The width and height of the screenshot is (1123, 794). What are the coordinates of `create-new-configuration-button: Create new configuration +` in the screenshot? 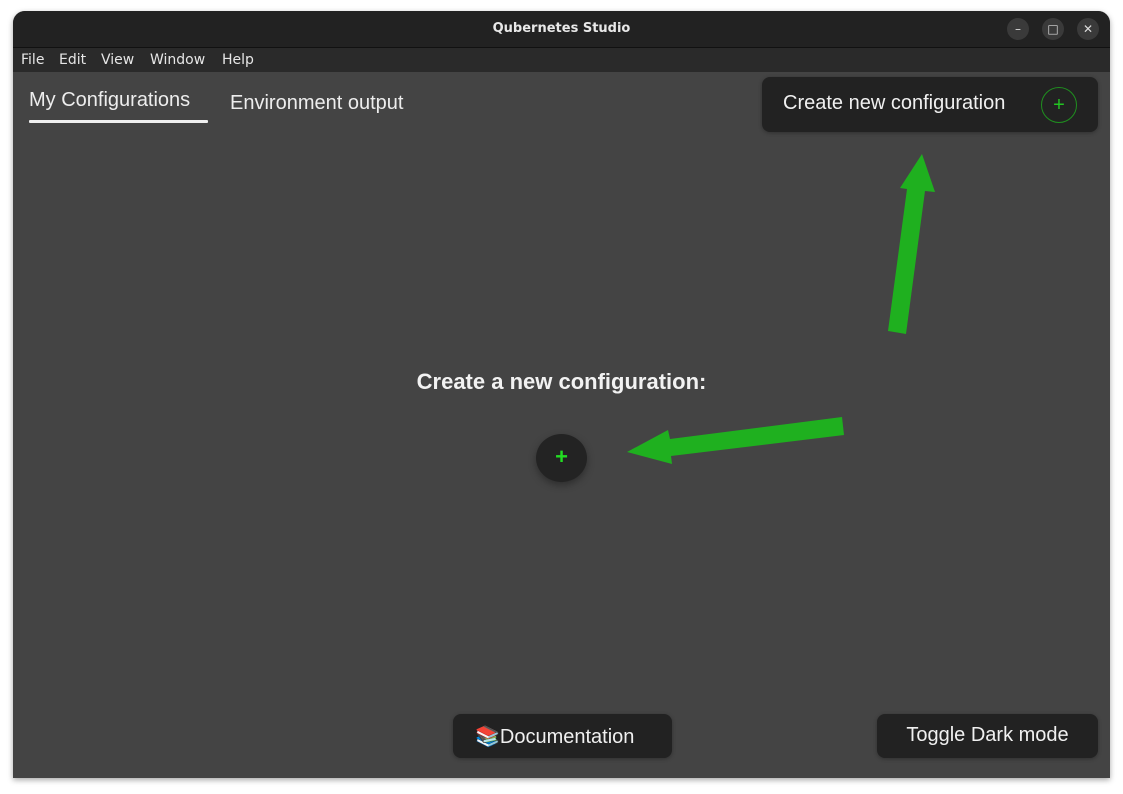 It's located at (930, 104).